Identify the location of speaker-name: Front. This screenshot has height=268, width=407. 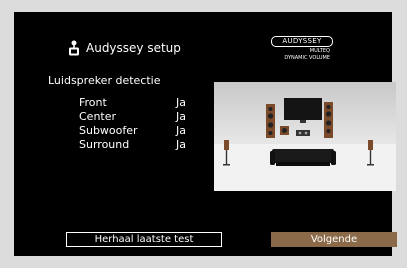
(93, 102).